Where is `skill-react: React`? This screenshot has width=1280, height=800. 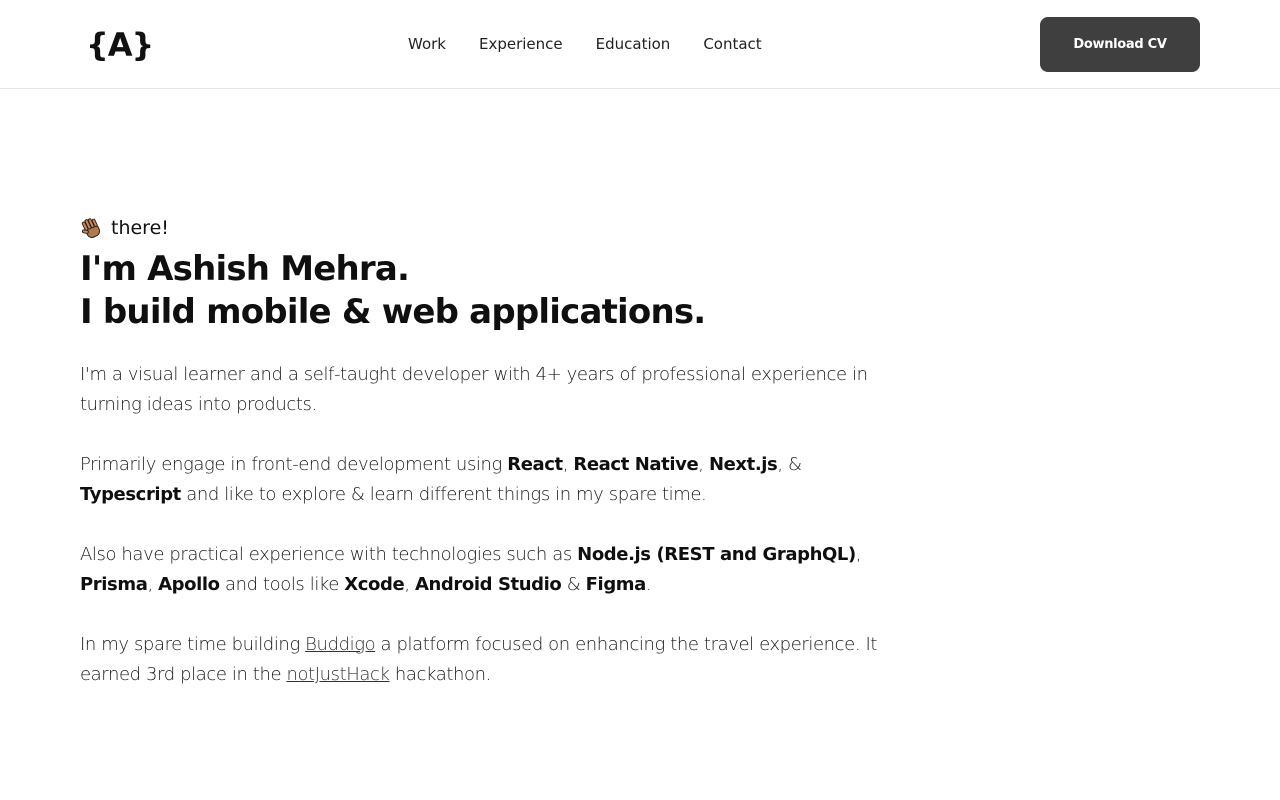
skill-react: React is located at coordinates (535, 464).